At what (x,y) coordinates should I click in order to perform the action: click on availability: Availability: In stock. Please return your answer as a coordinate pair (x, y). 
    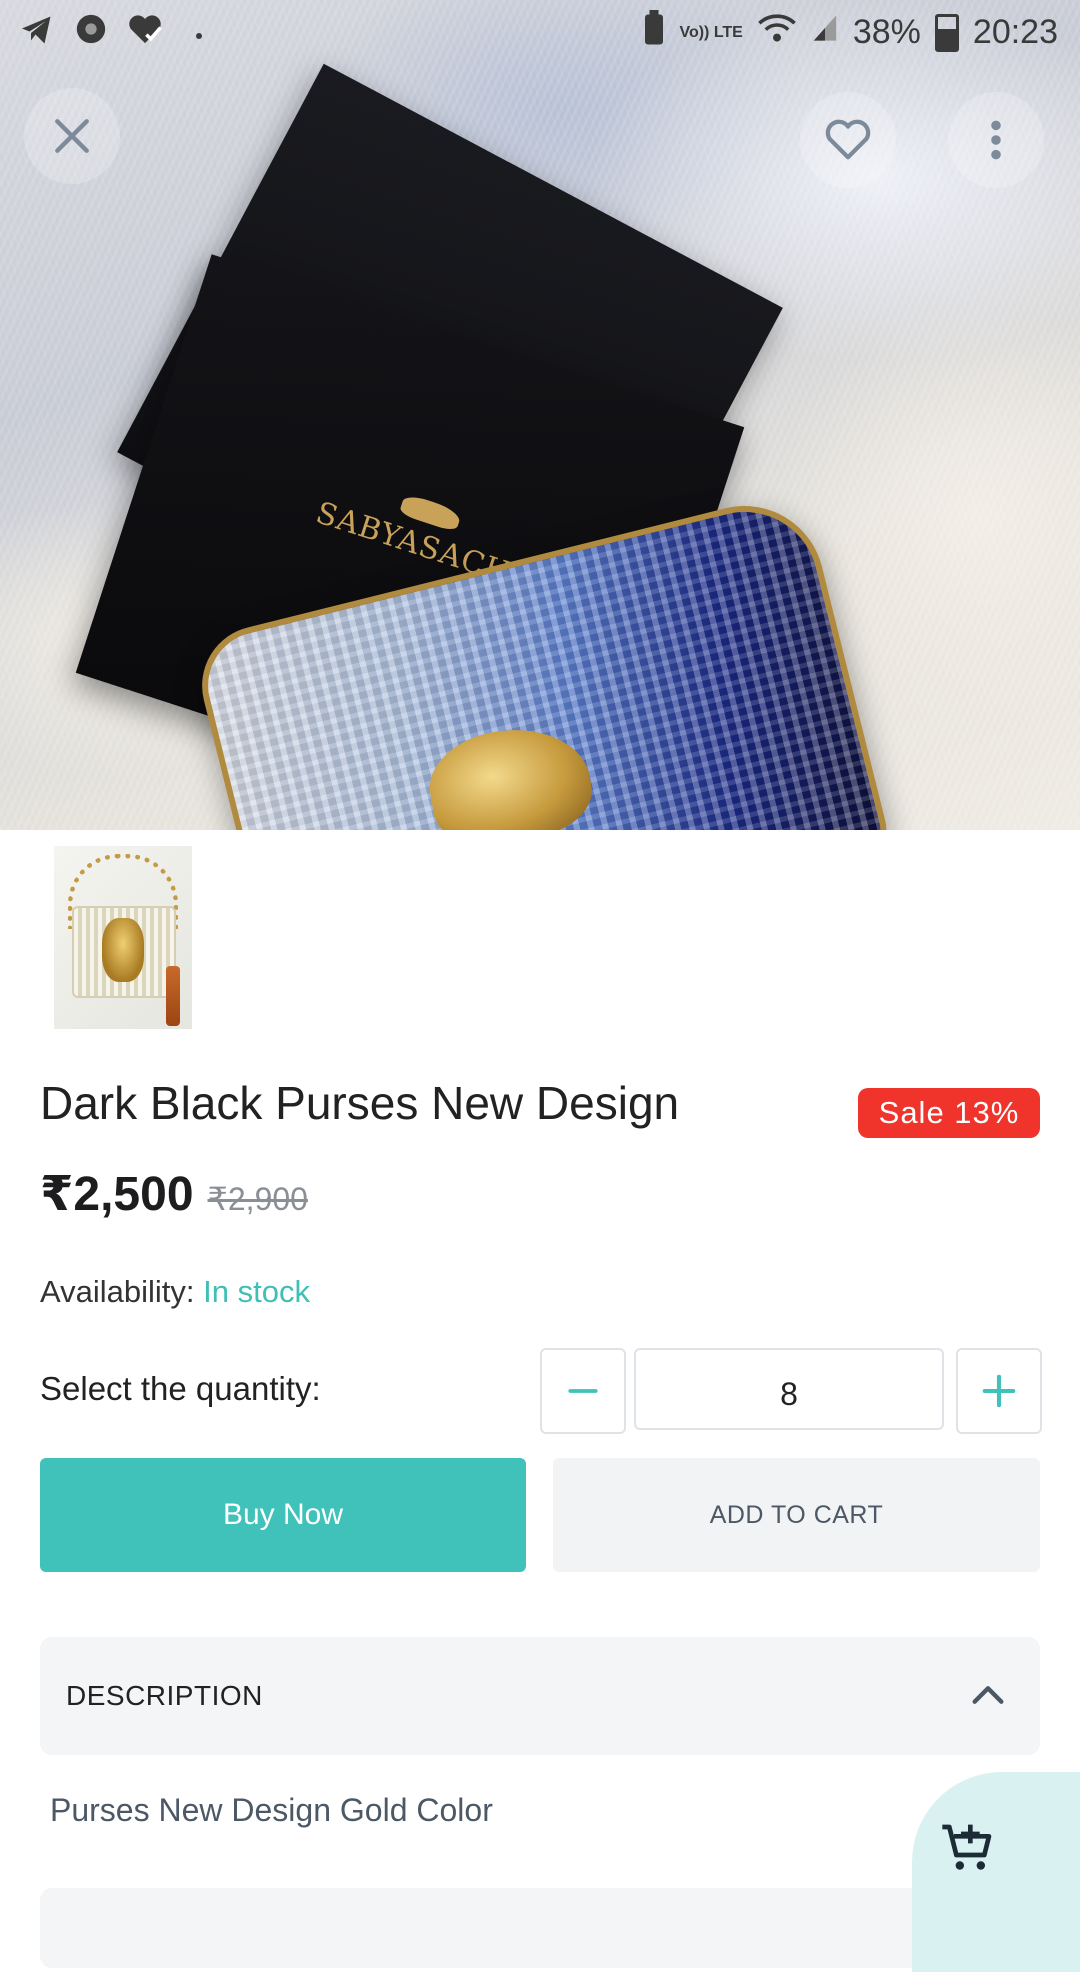
    Looking at the image, I should click on (175, 1292).